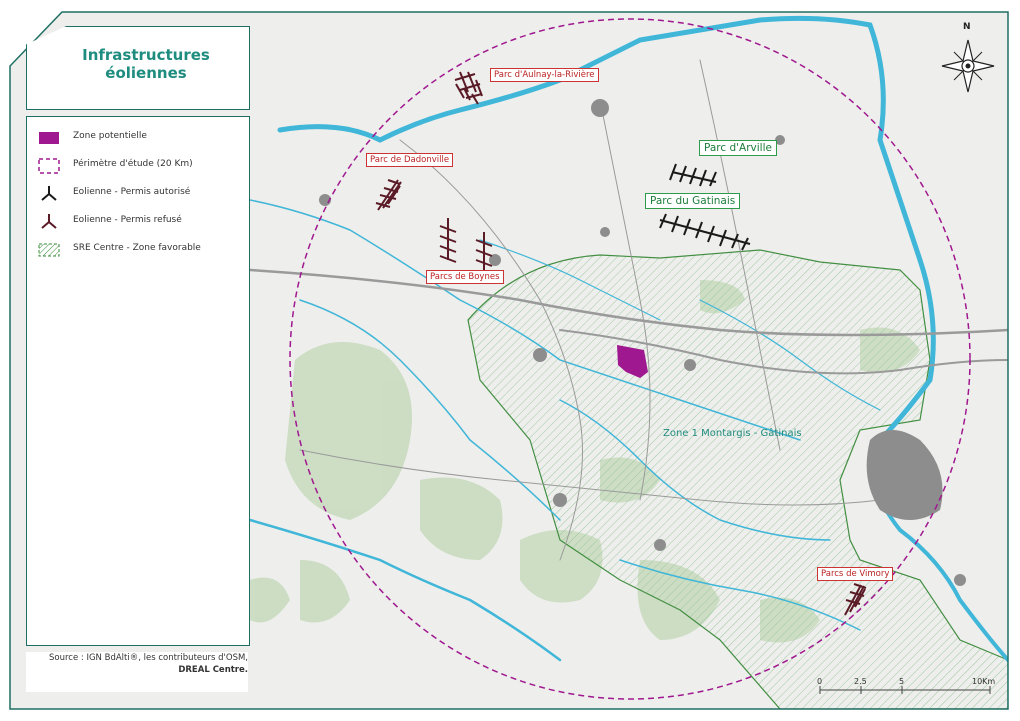  What do you see at coordinates (693, 201) in the screenshot?
I see `park-label-gatinais: Parc du Gatinais` at bounding box center [693, 201].